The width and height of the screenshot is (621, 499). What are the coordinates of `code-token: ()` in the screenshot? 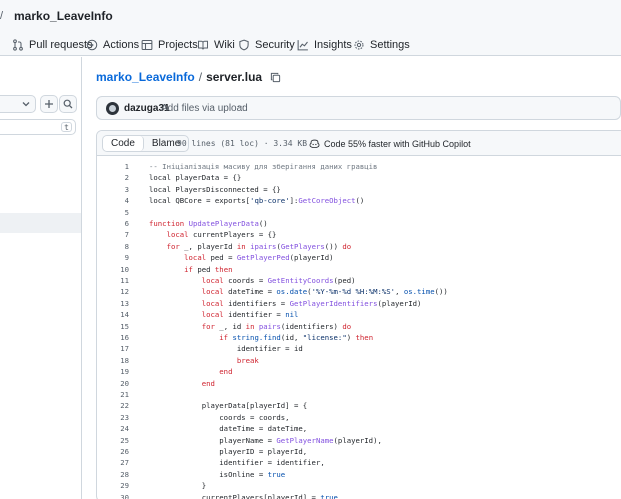 It's located at (263, 223).